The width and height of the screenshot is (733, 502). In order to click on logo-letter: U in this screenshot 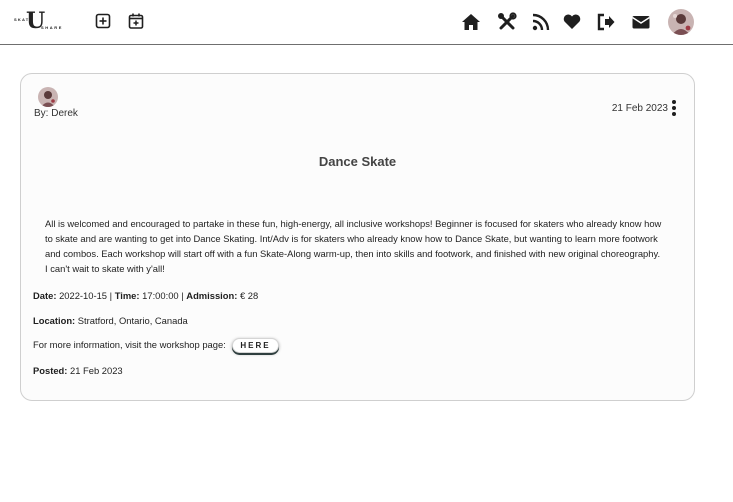, I will do `click(35, 21)`.